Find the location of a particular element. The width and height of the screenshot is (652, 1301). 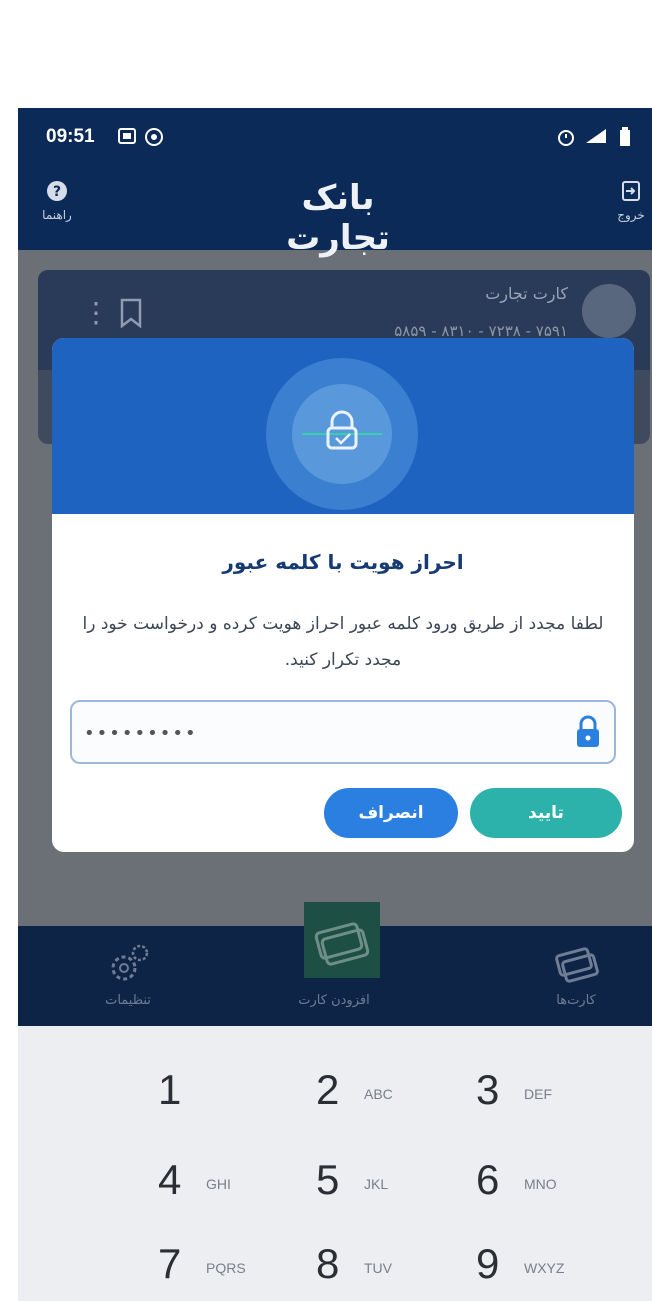

key-digit: 1 is located at coordinates (170, 1089).